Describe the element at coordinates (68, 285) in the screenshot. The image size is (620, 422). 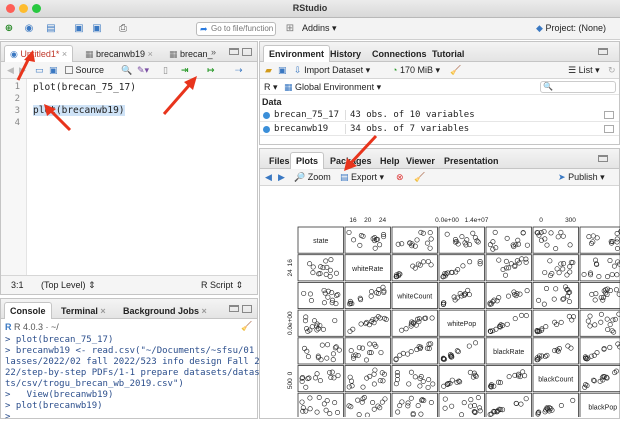
I see `scope-menu: (Top Level) ⇕` at that location.